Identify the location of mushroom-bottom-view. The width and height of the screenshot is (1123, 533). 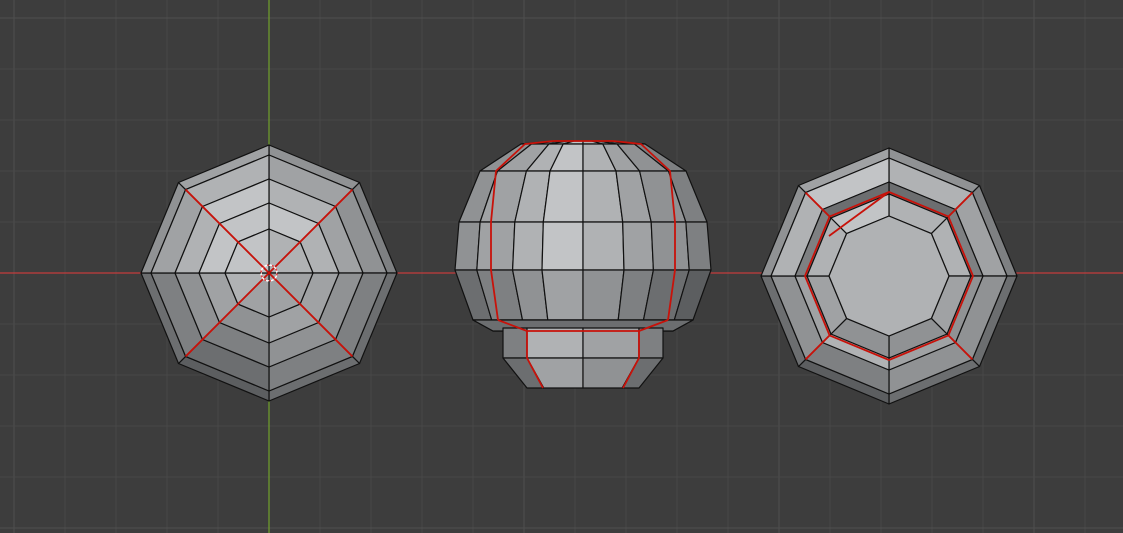
(889, 276).